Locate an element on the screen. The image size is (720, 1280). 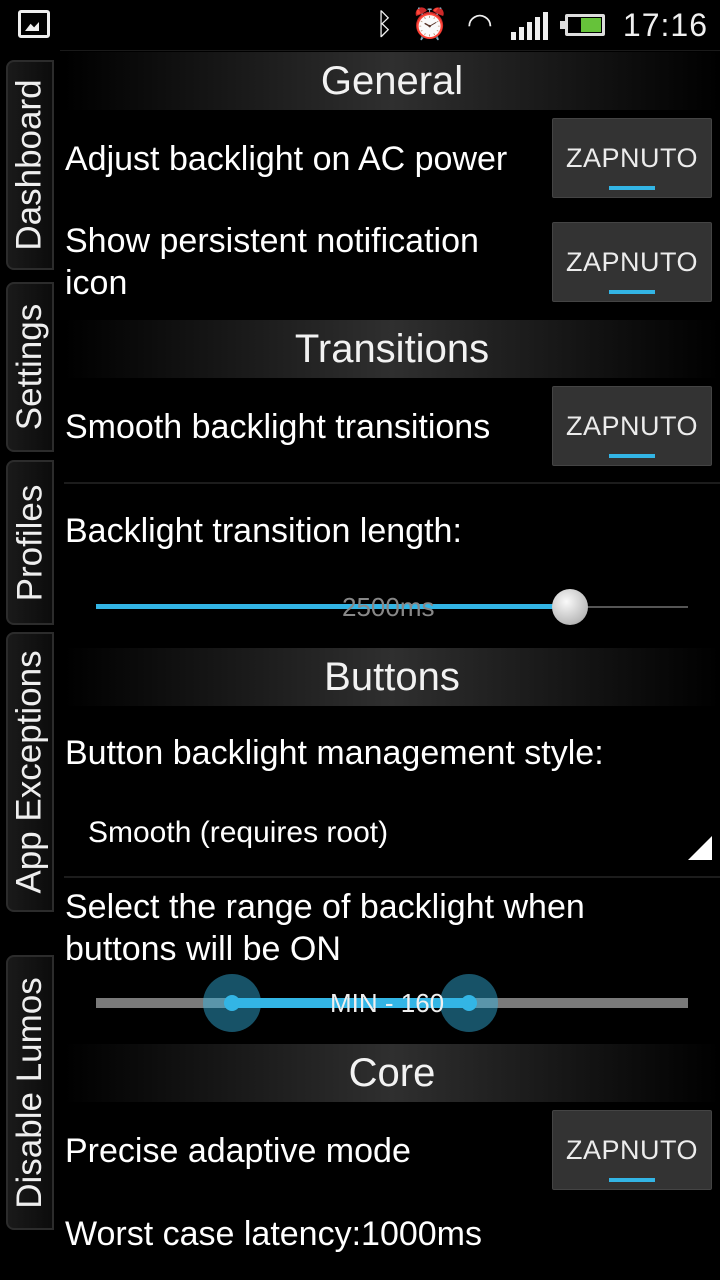
gallery-icon is located at coordinates (34, 24).